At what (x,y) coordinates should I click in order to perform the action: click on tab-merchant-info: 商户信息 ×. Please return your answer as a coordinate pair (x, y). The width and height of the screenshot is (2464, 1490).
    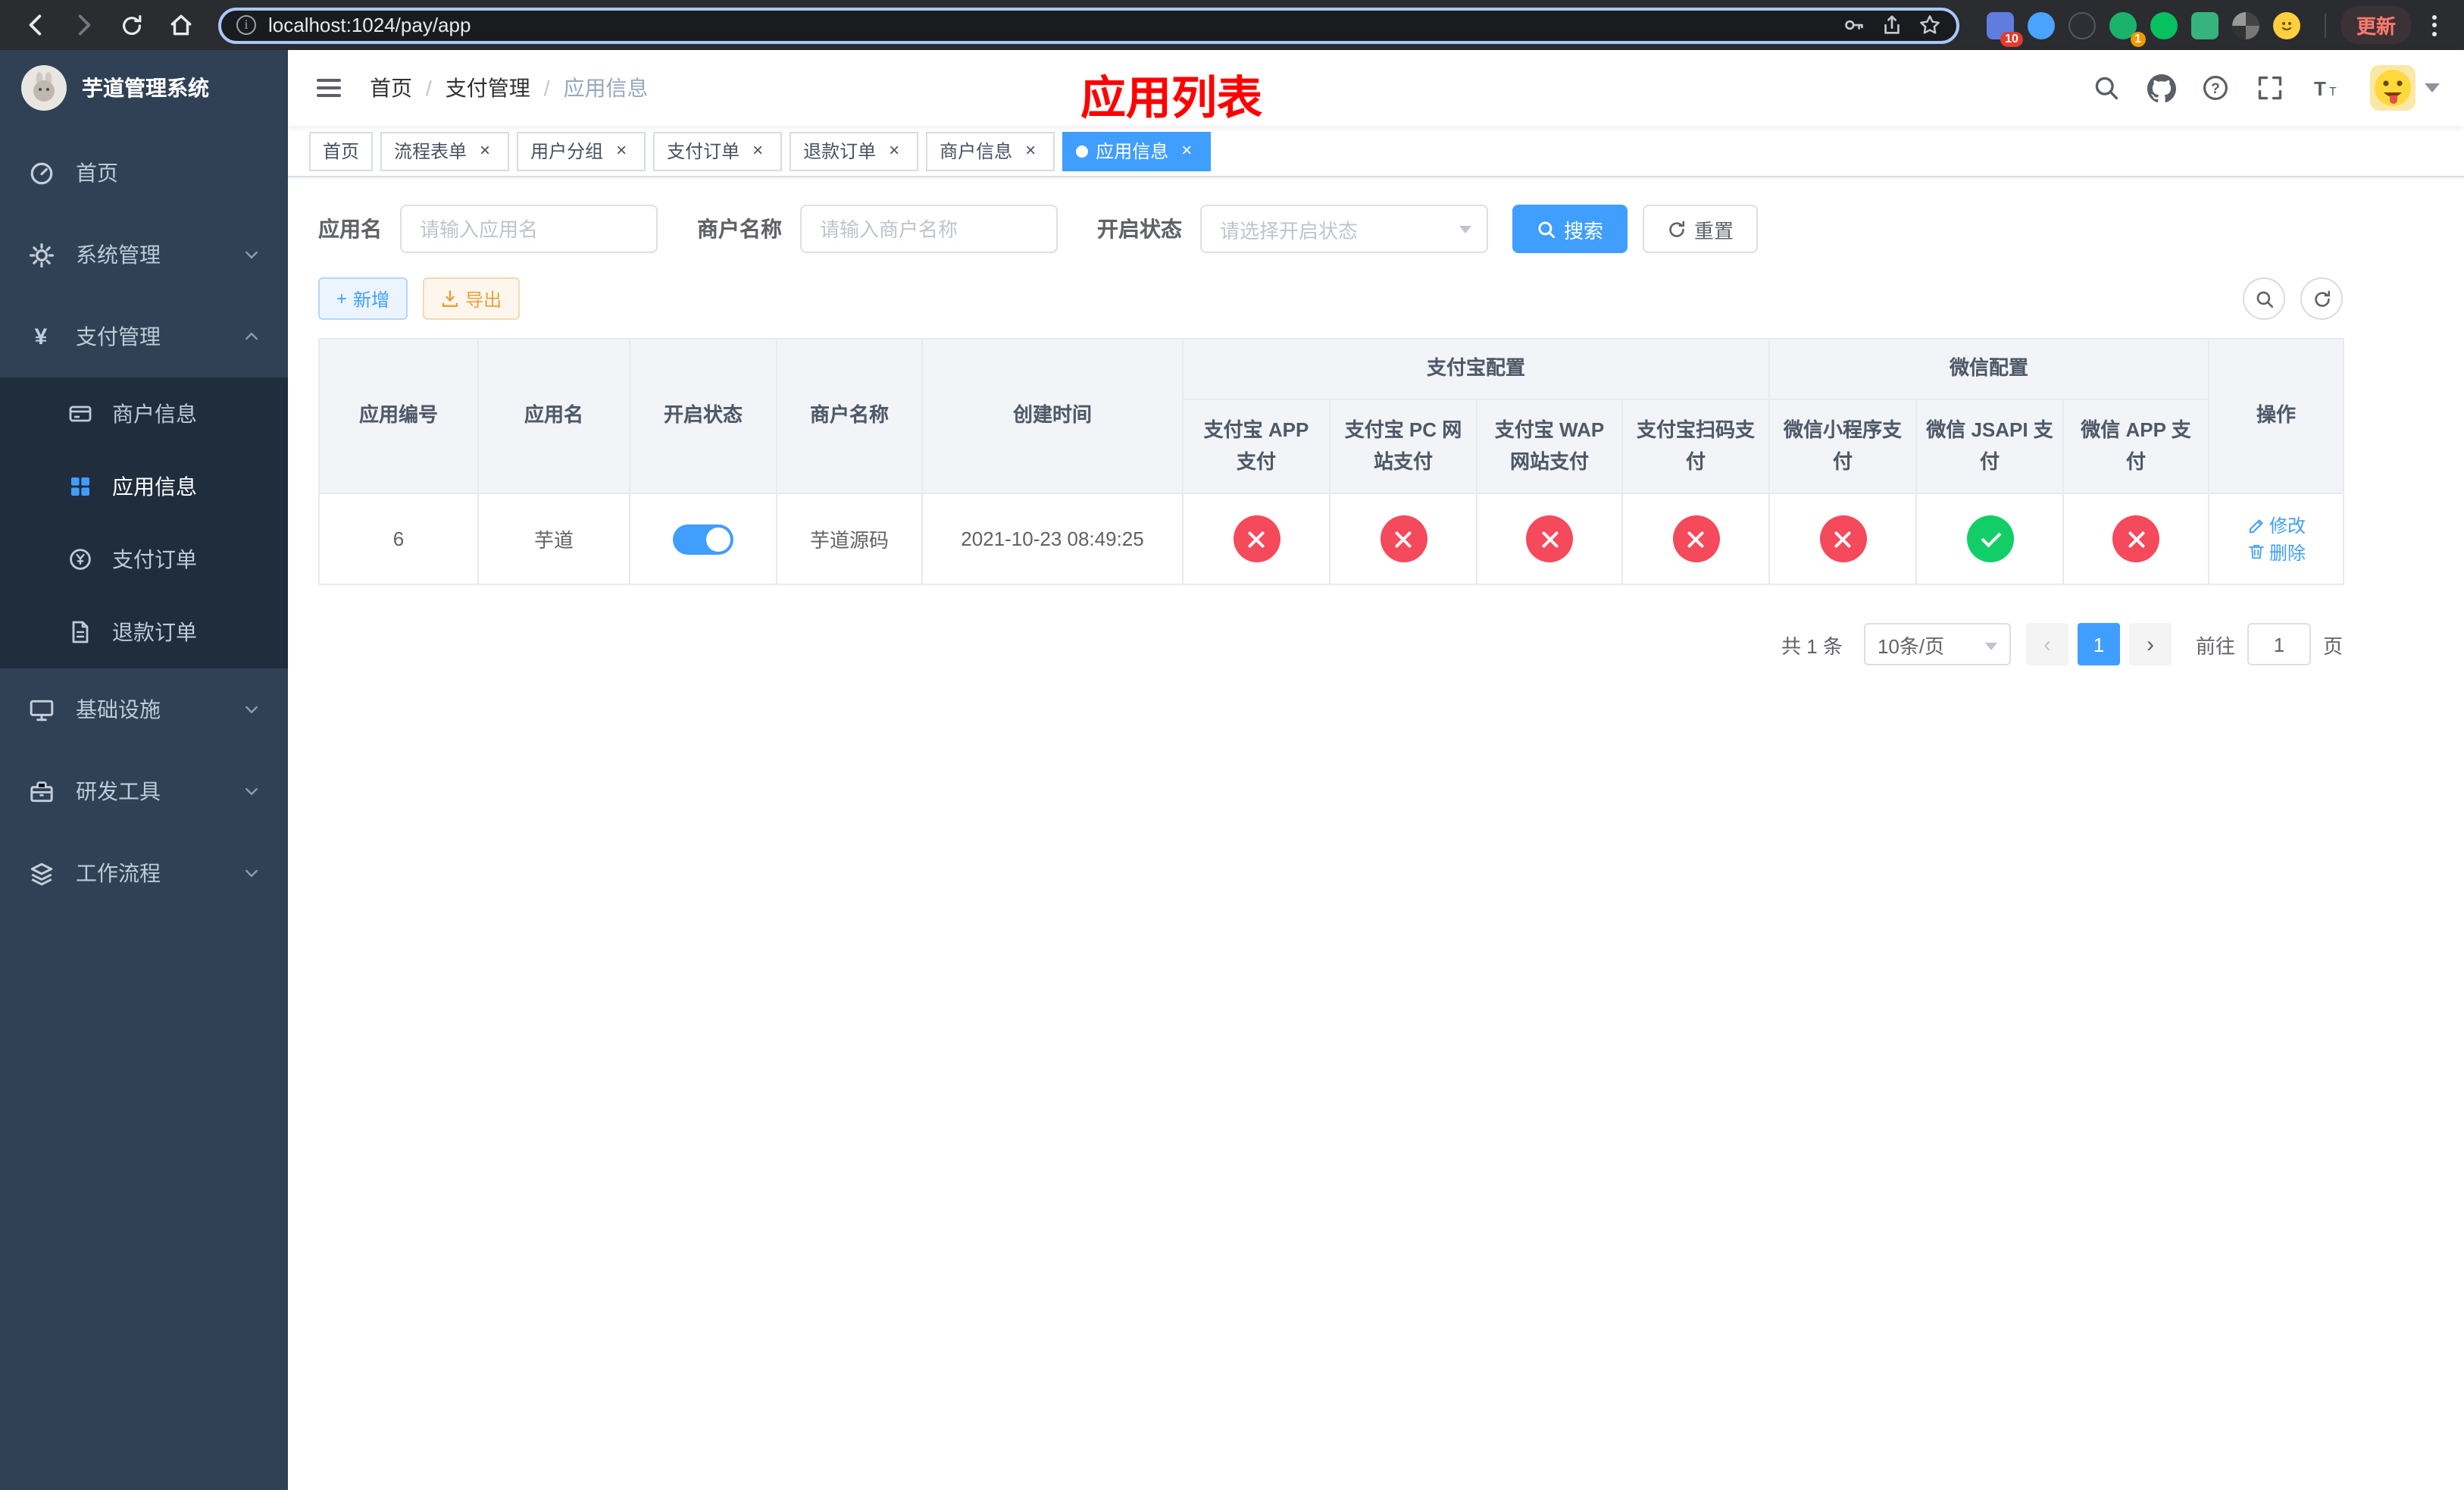
    Looking at the image, I should click on (990, 151).